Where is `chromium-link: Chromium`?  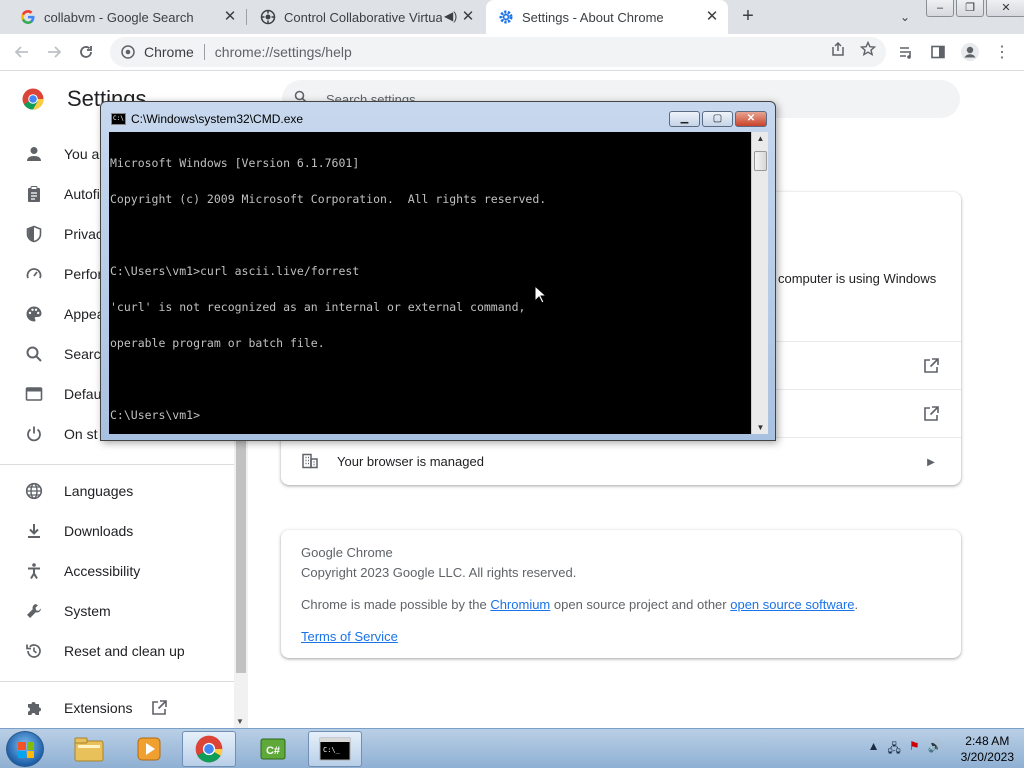 chromium-link: Chromium is located at coordinates (520, 604).